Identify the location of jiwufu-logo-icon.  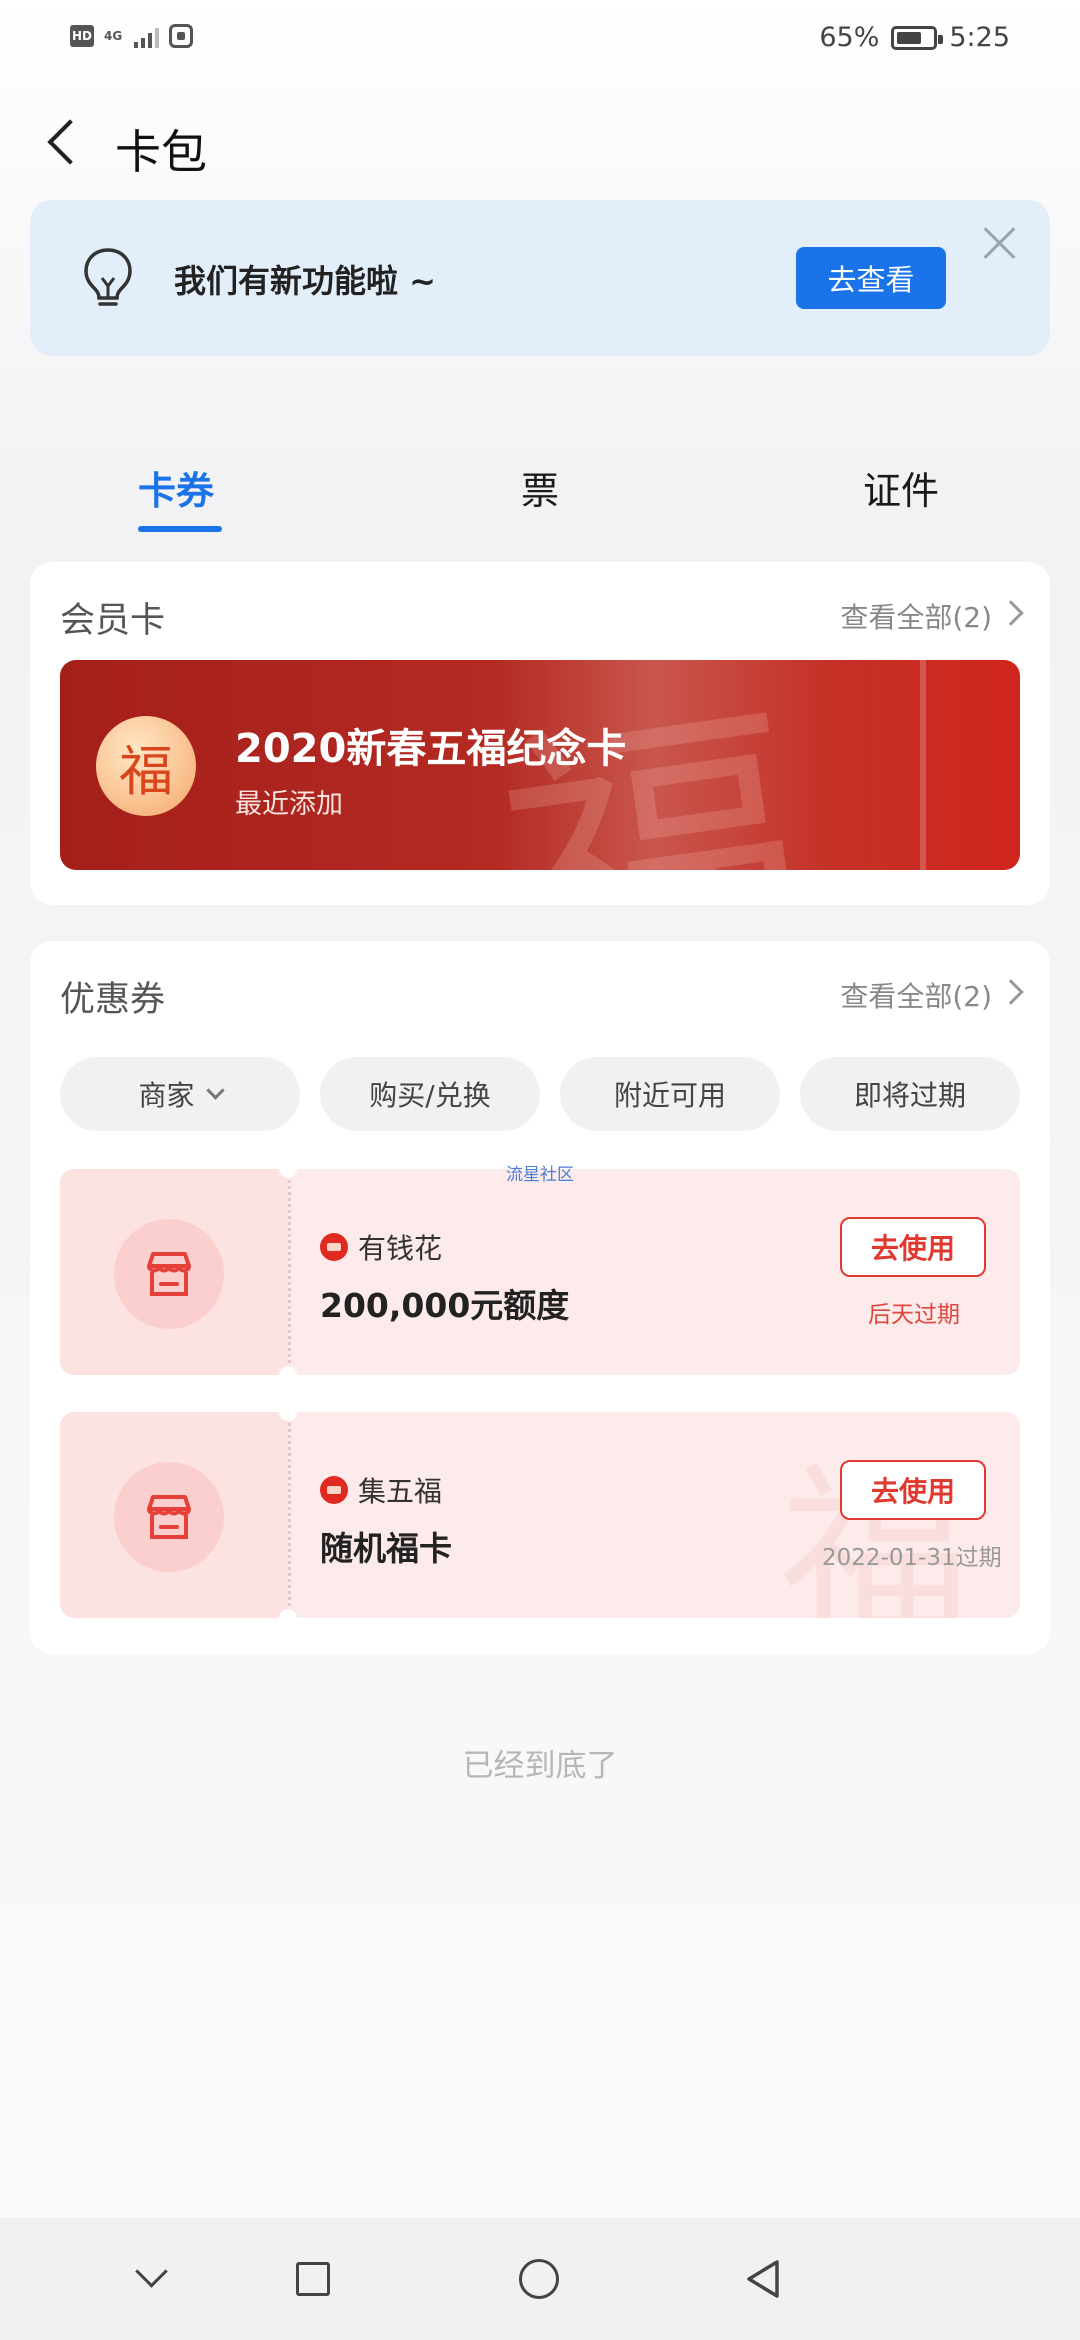
(334, 1490).